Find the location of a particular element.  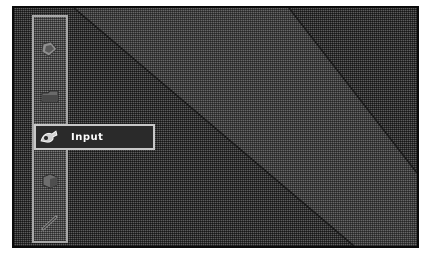

picture-icon is located at coordinates (50, 49).